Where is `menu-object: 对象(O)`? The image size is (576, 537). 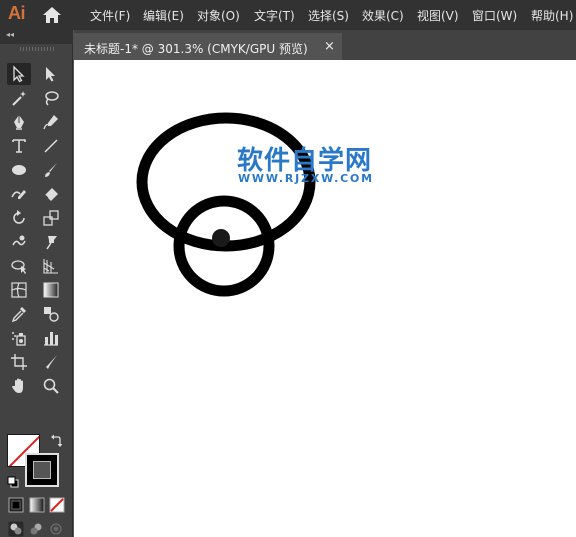
menu-object: 对象(O) is located at coordinates (218, 15).